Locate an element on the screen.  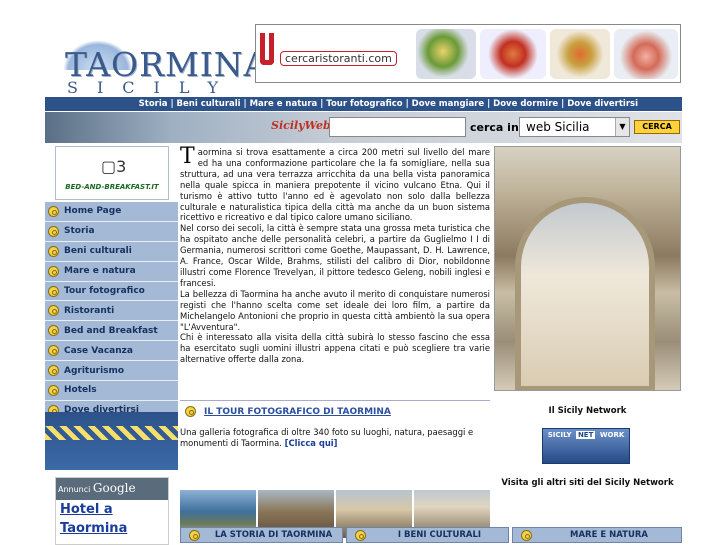
sicilyweb-logo: SicilyWeb is located at coordinates (301, 125).